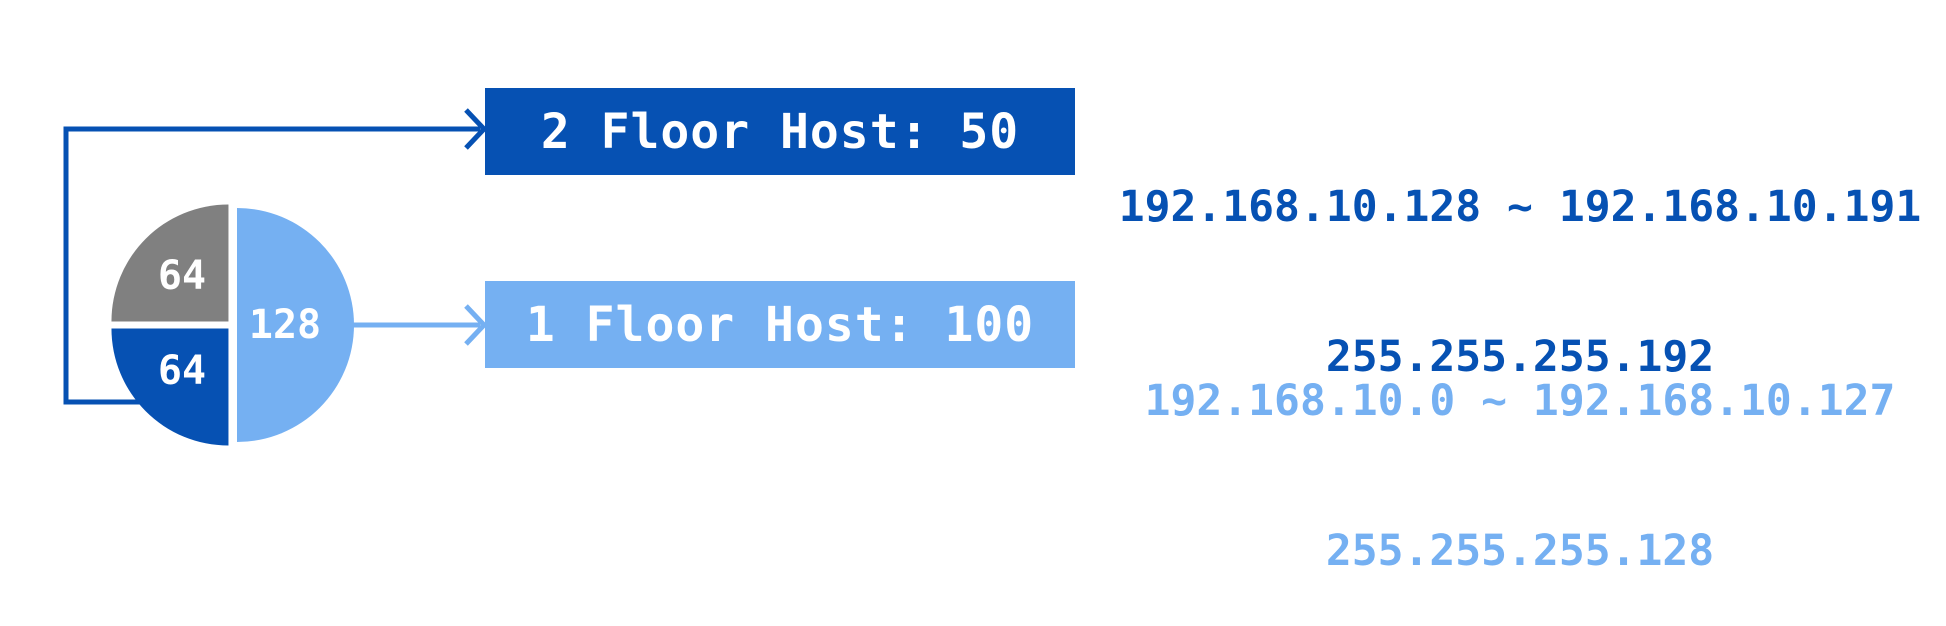 This screenshot has width=1946, height=626. What do you see at coordinates (182, 371) in the screenshot?
I see `pie-label-dark-blue: 64` at bounding box center [182, 371].